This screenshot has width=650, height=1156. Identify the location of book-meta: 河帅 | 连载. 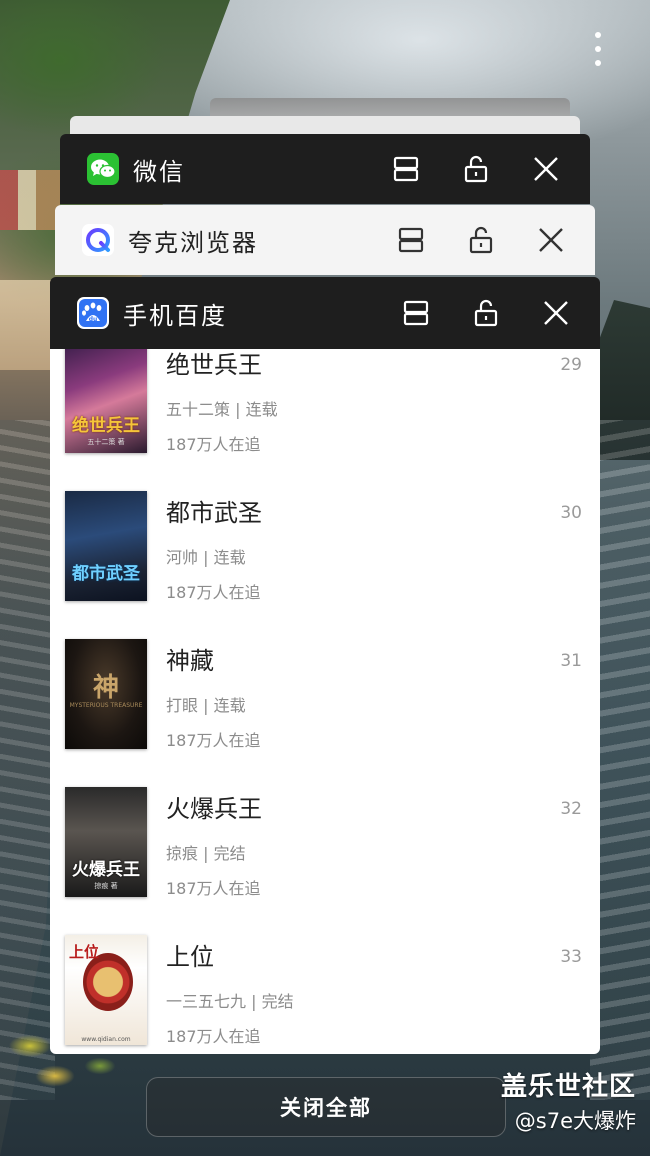
(206, 557).